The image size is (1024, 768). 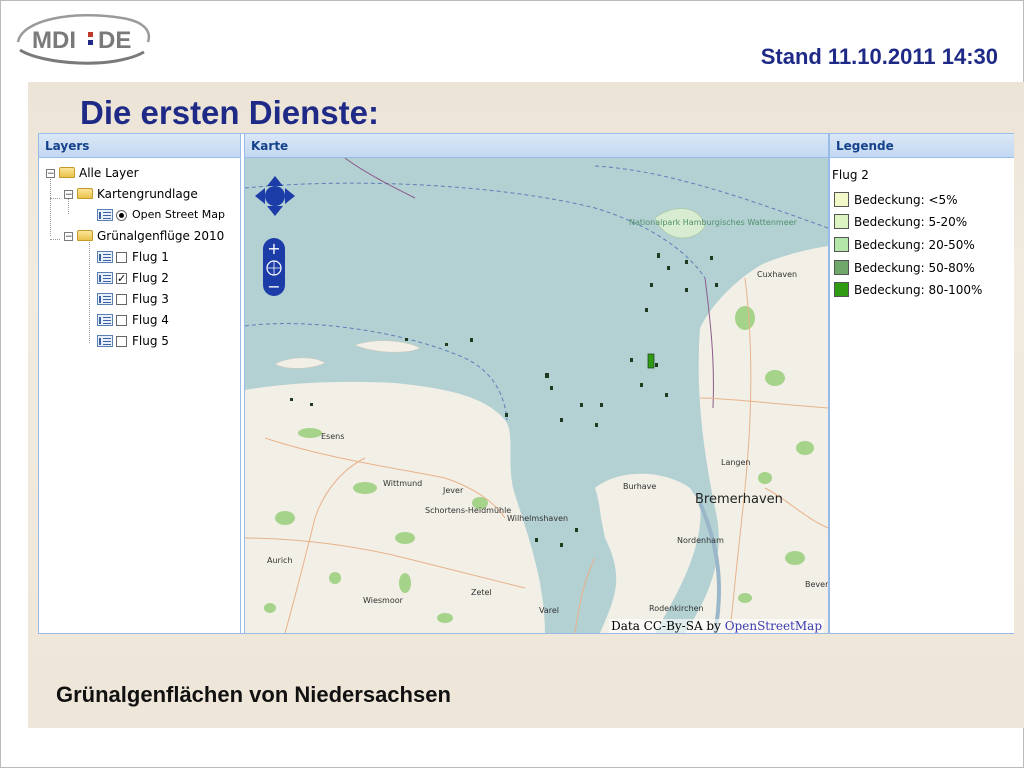 What do you see at coordinates (773, 626) in the screenshot?
I see `attribution-link: OpenStreetMap` at bounding box center [773, 626].